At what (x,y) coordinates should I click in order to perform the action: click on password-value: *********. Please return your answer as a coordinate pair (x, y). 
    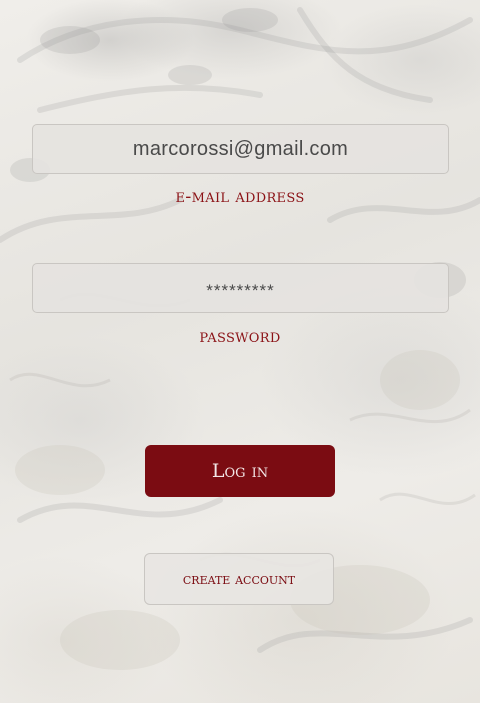
    Looking at the image, I should click on (240, 290).